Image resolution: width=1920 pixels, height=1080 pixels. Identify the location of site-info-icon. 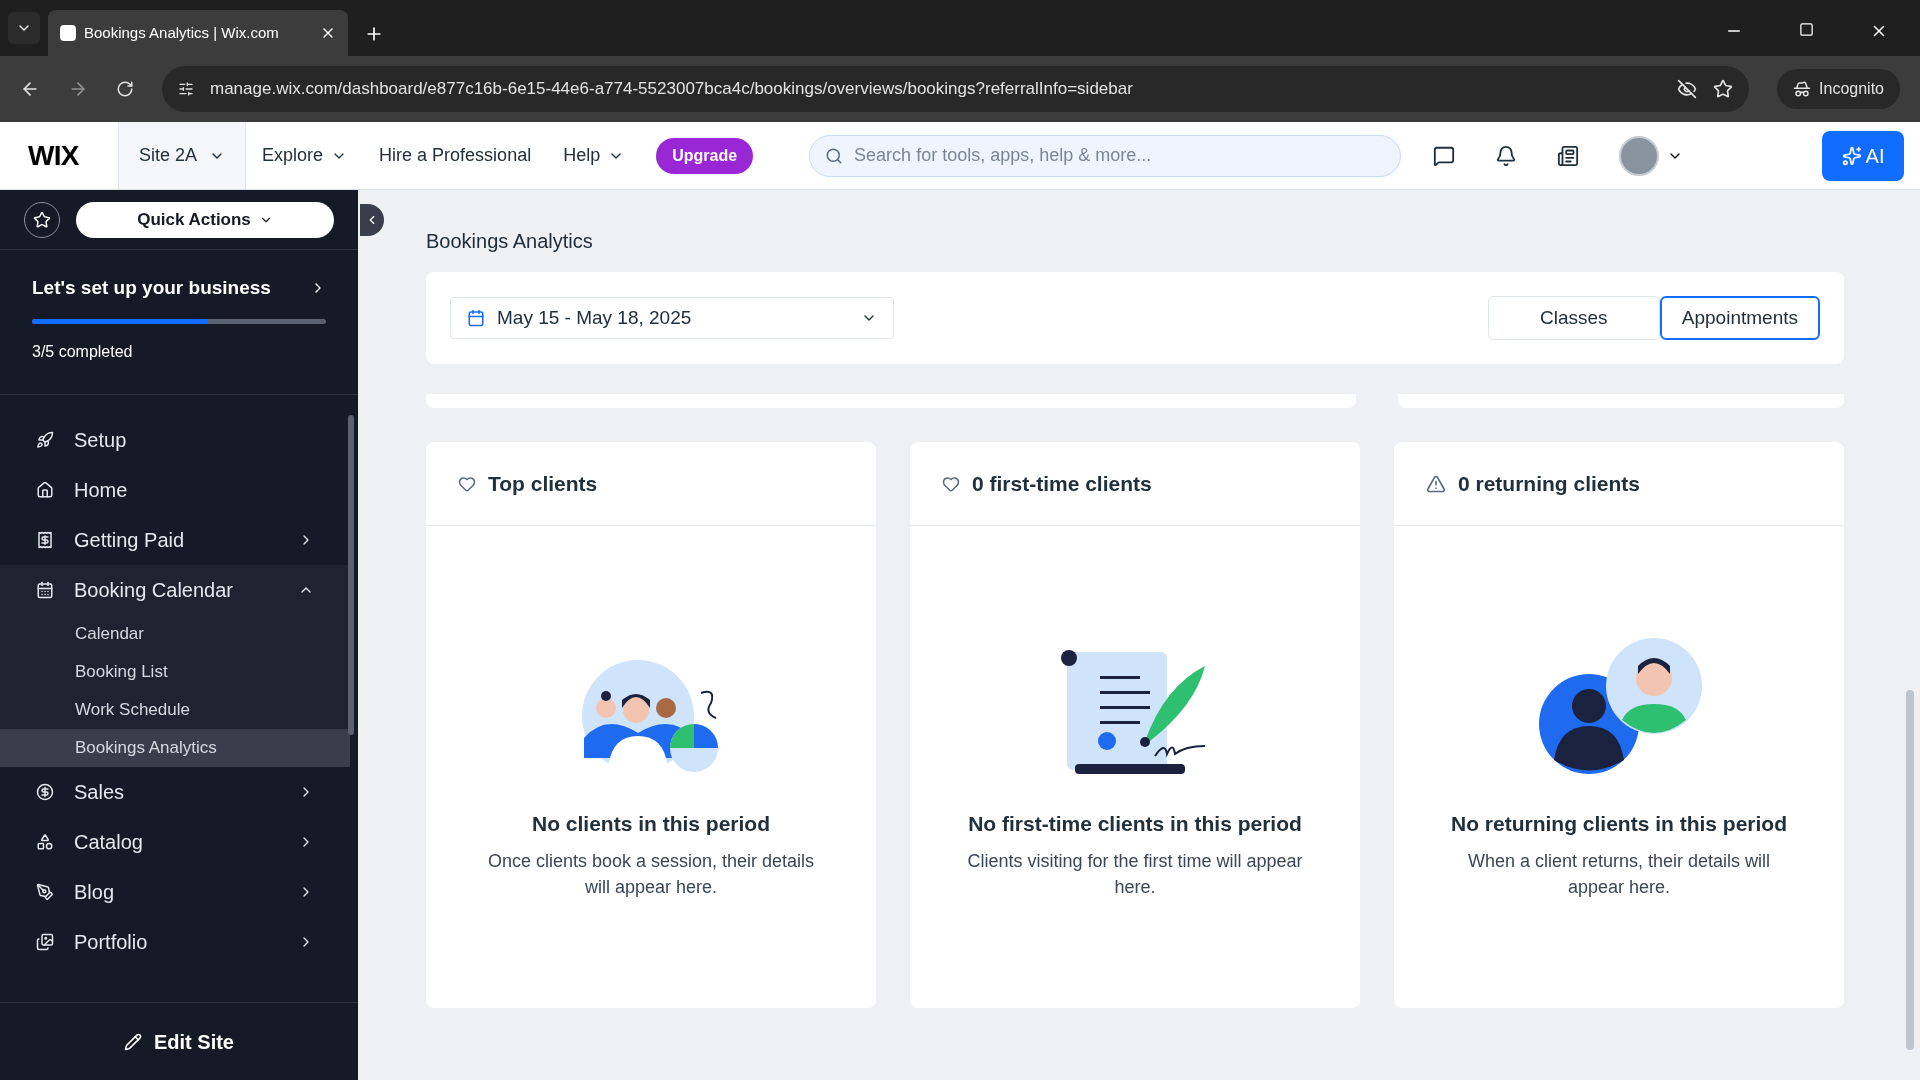
(186, 89).